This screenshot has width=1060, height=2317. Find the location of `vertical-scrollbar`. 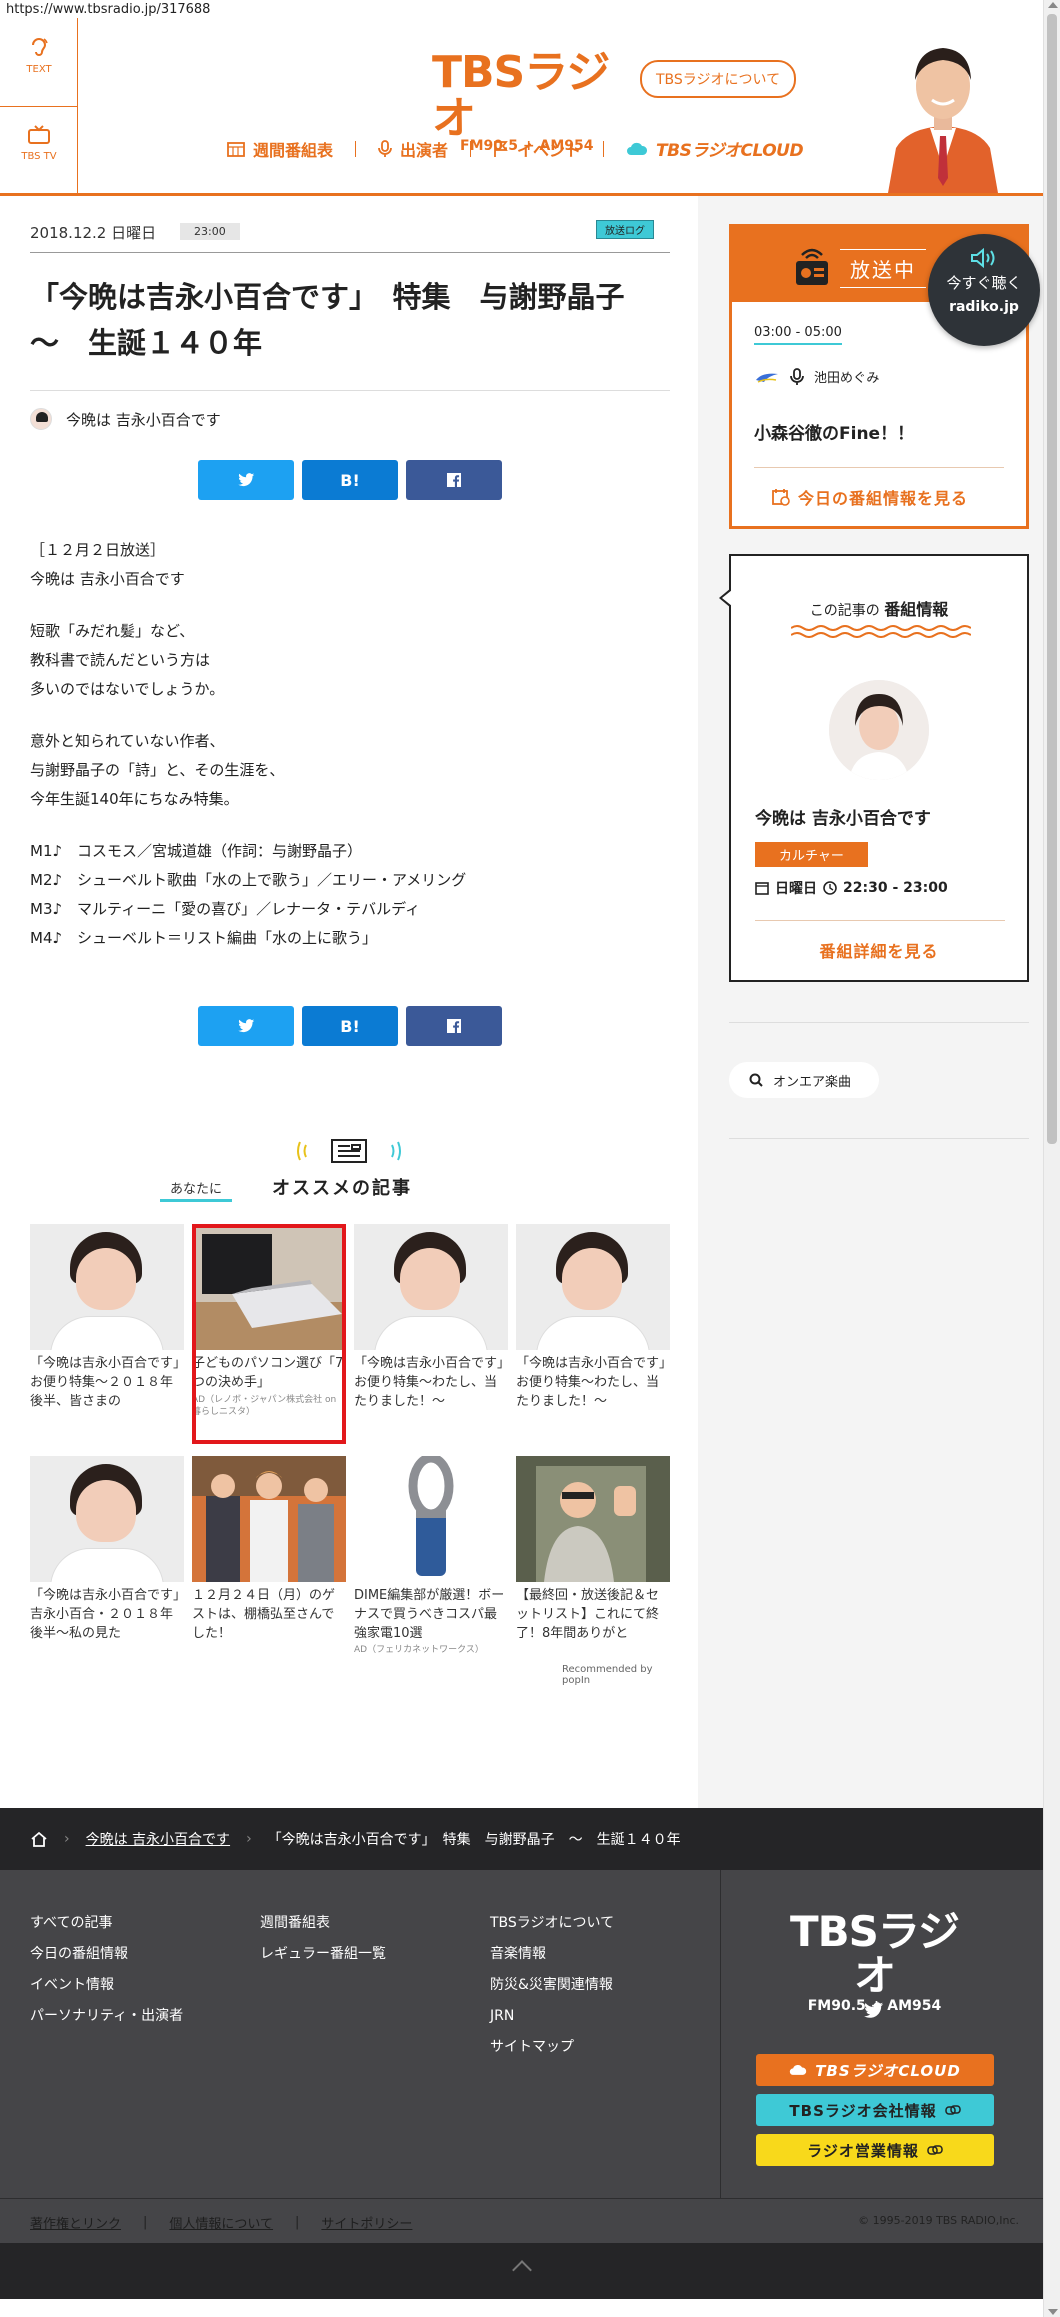

vertical-scrollbar is located at coordinates (1051, 1158).